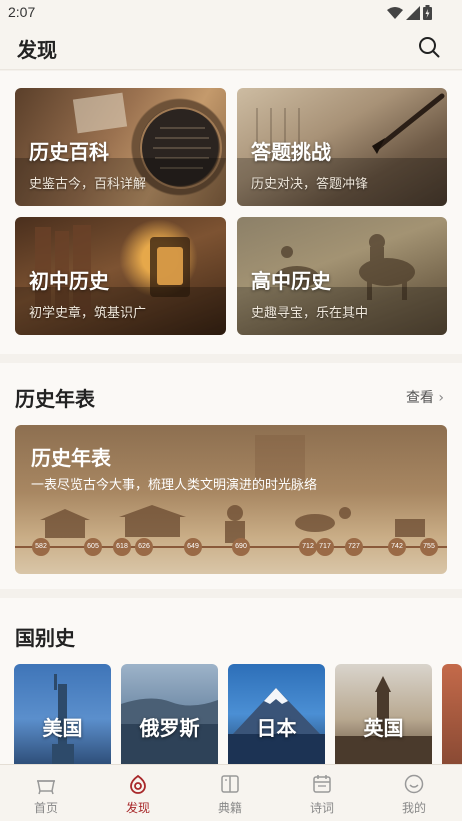 The width and height of the screenshot is (462, 821). What do you see at coordinates (231, 48) in the screenshot?
I see `header: 发现` at bounding box center [231, 48].